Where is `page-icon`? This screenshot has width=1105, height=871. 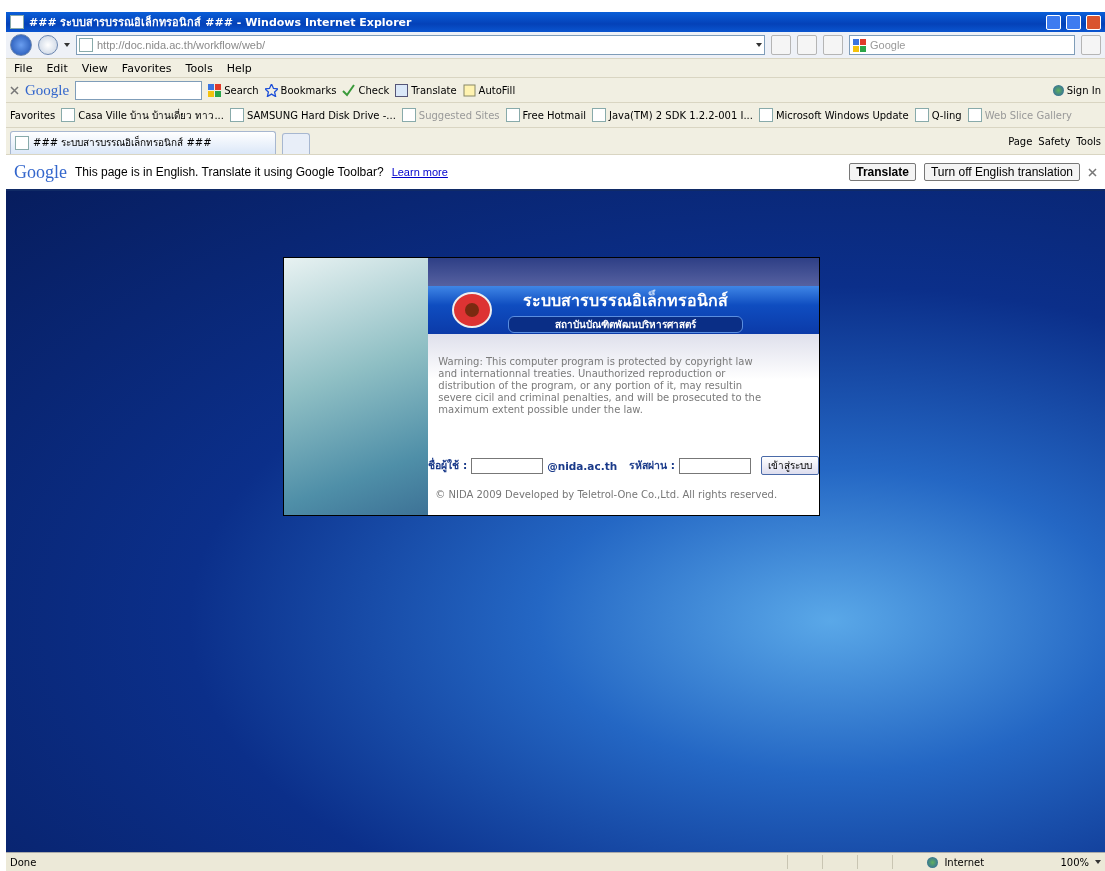
page-icon is located at coordinates (86, 45).